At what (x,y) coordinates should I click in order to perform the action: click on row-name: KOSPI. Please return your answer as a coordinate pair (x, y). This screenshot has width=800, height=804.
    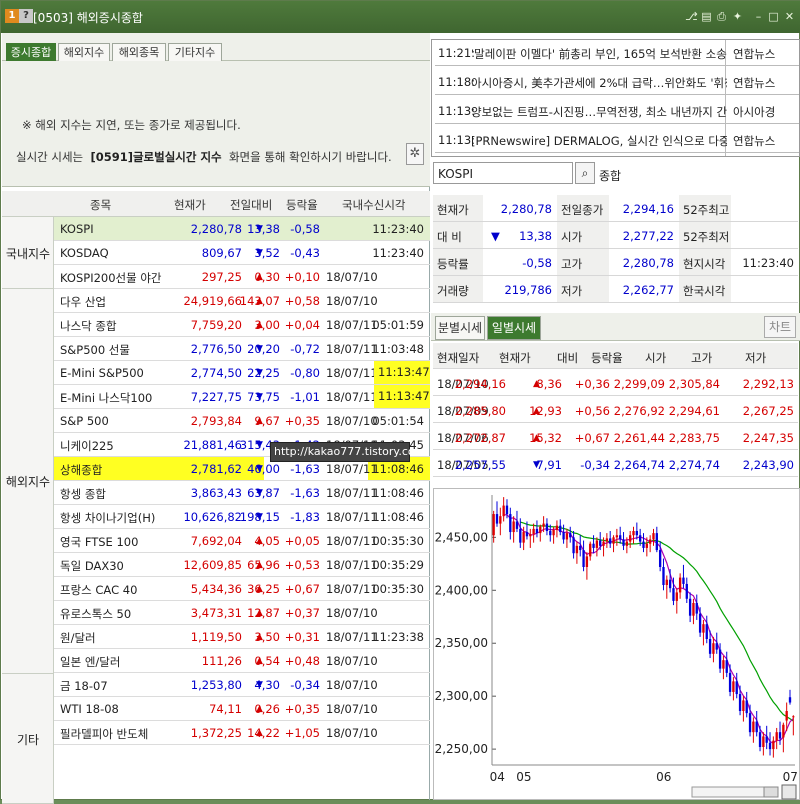
    Looking at the image, I should click on (77, 229).